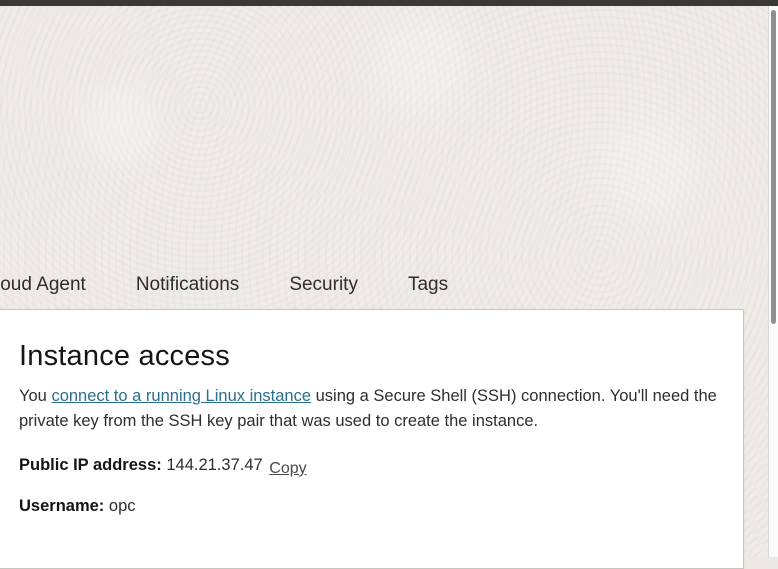 The width and height of the screenshot is (778, 569). I want to click on tab-tags: Tags, so click(428, 285).